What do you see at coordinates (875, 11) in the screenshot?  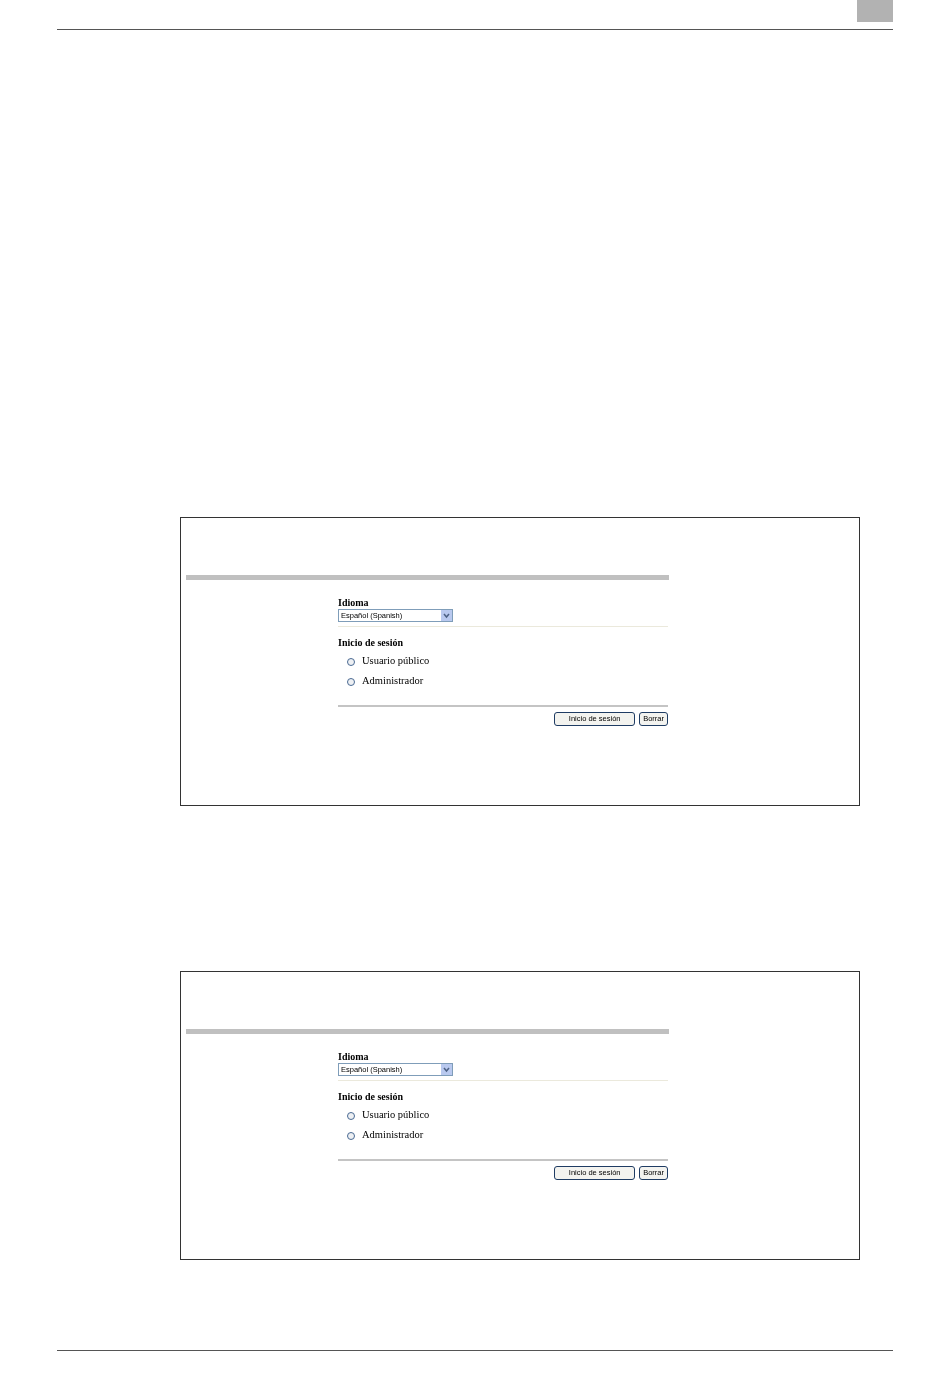 I see `page-tab-block` at bounding box center [875, 11].